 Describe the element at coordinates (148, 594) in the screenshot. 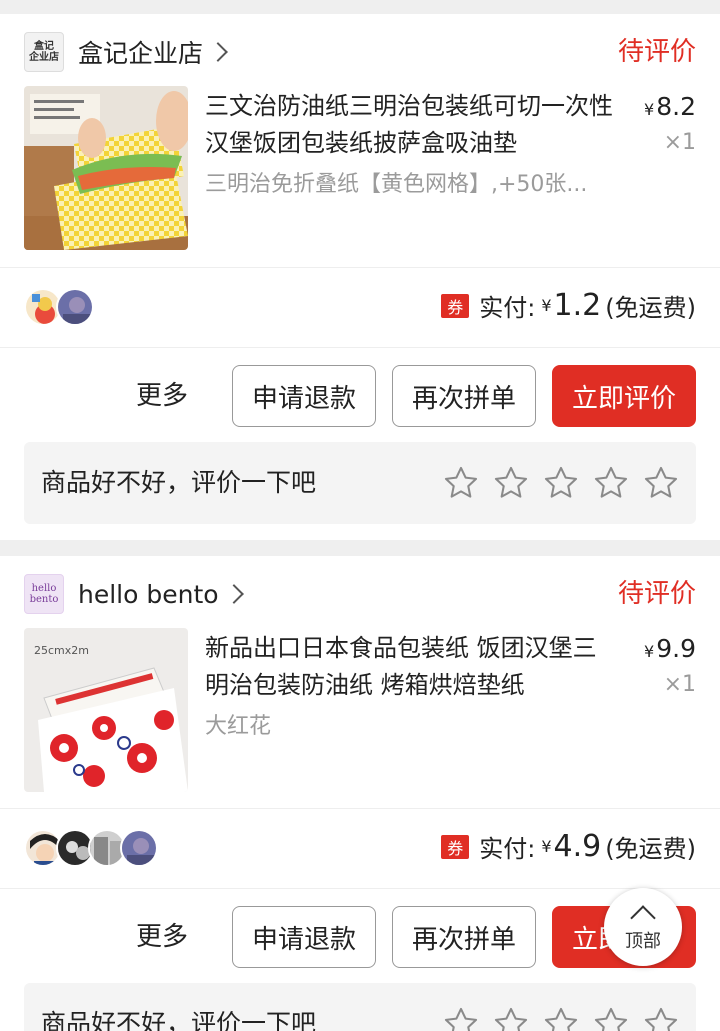

I see `shop-name: hello bento` at that location.